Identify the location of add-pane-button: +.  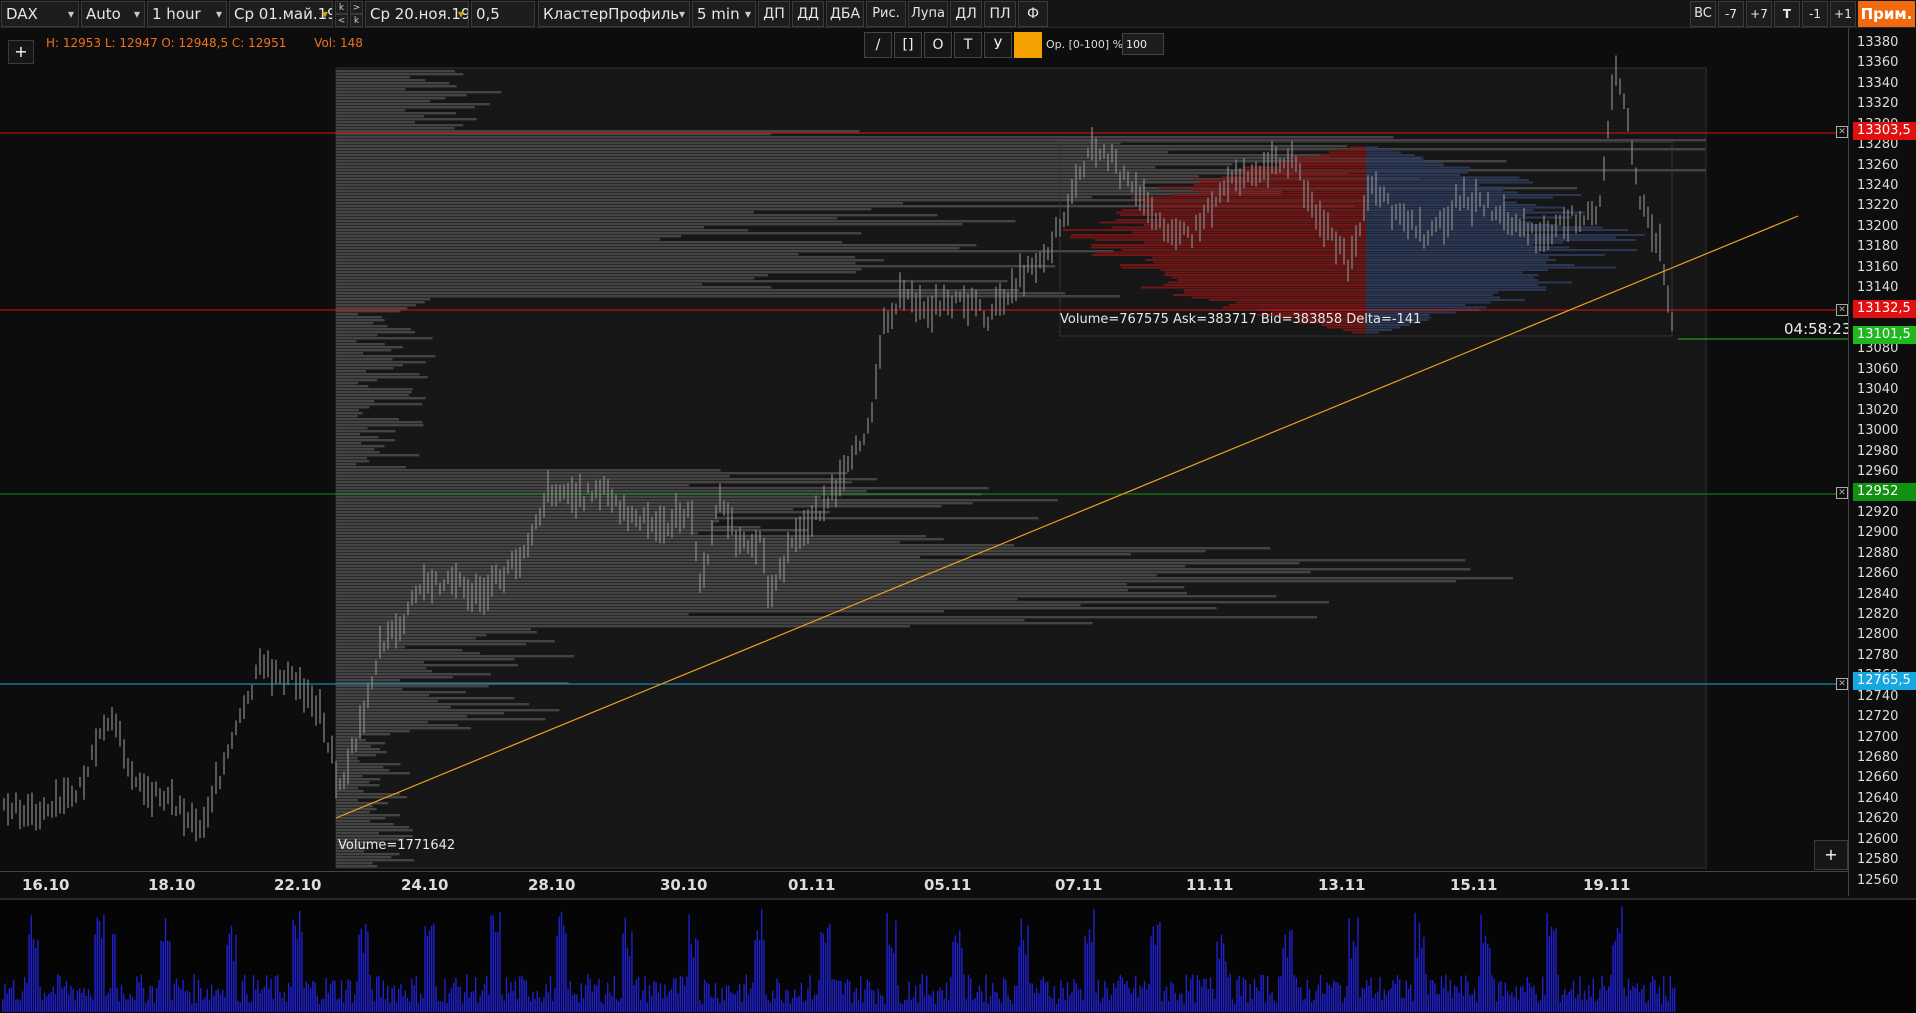
(1831, 855).